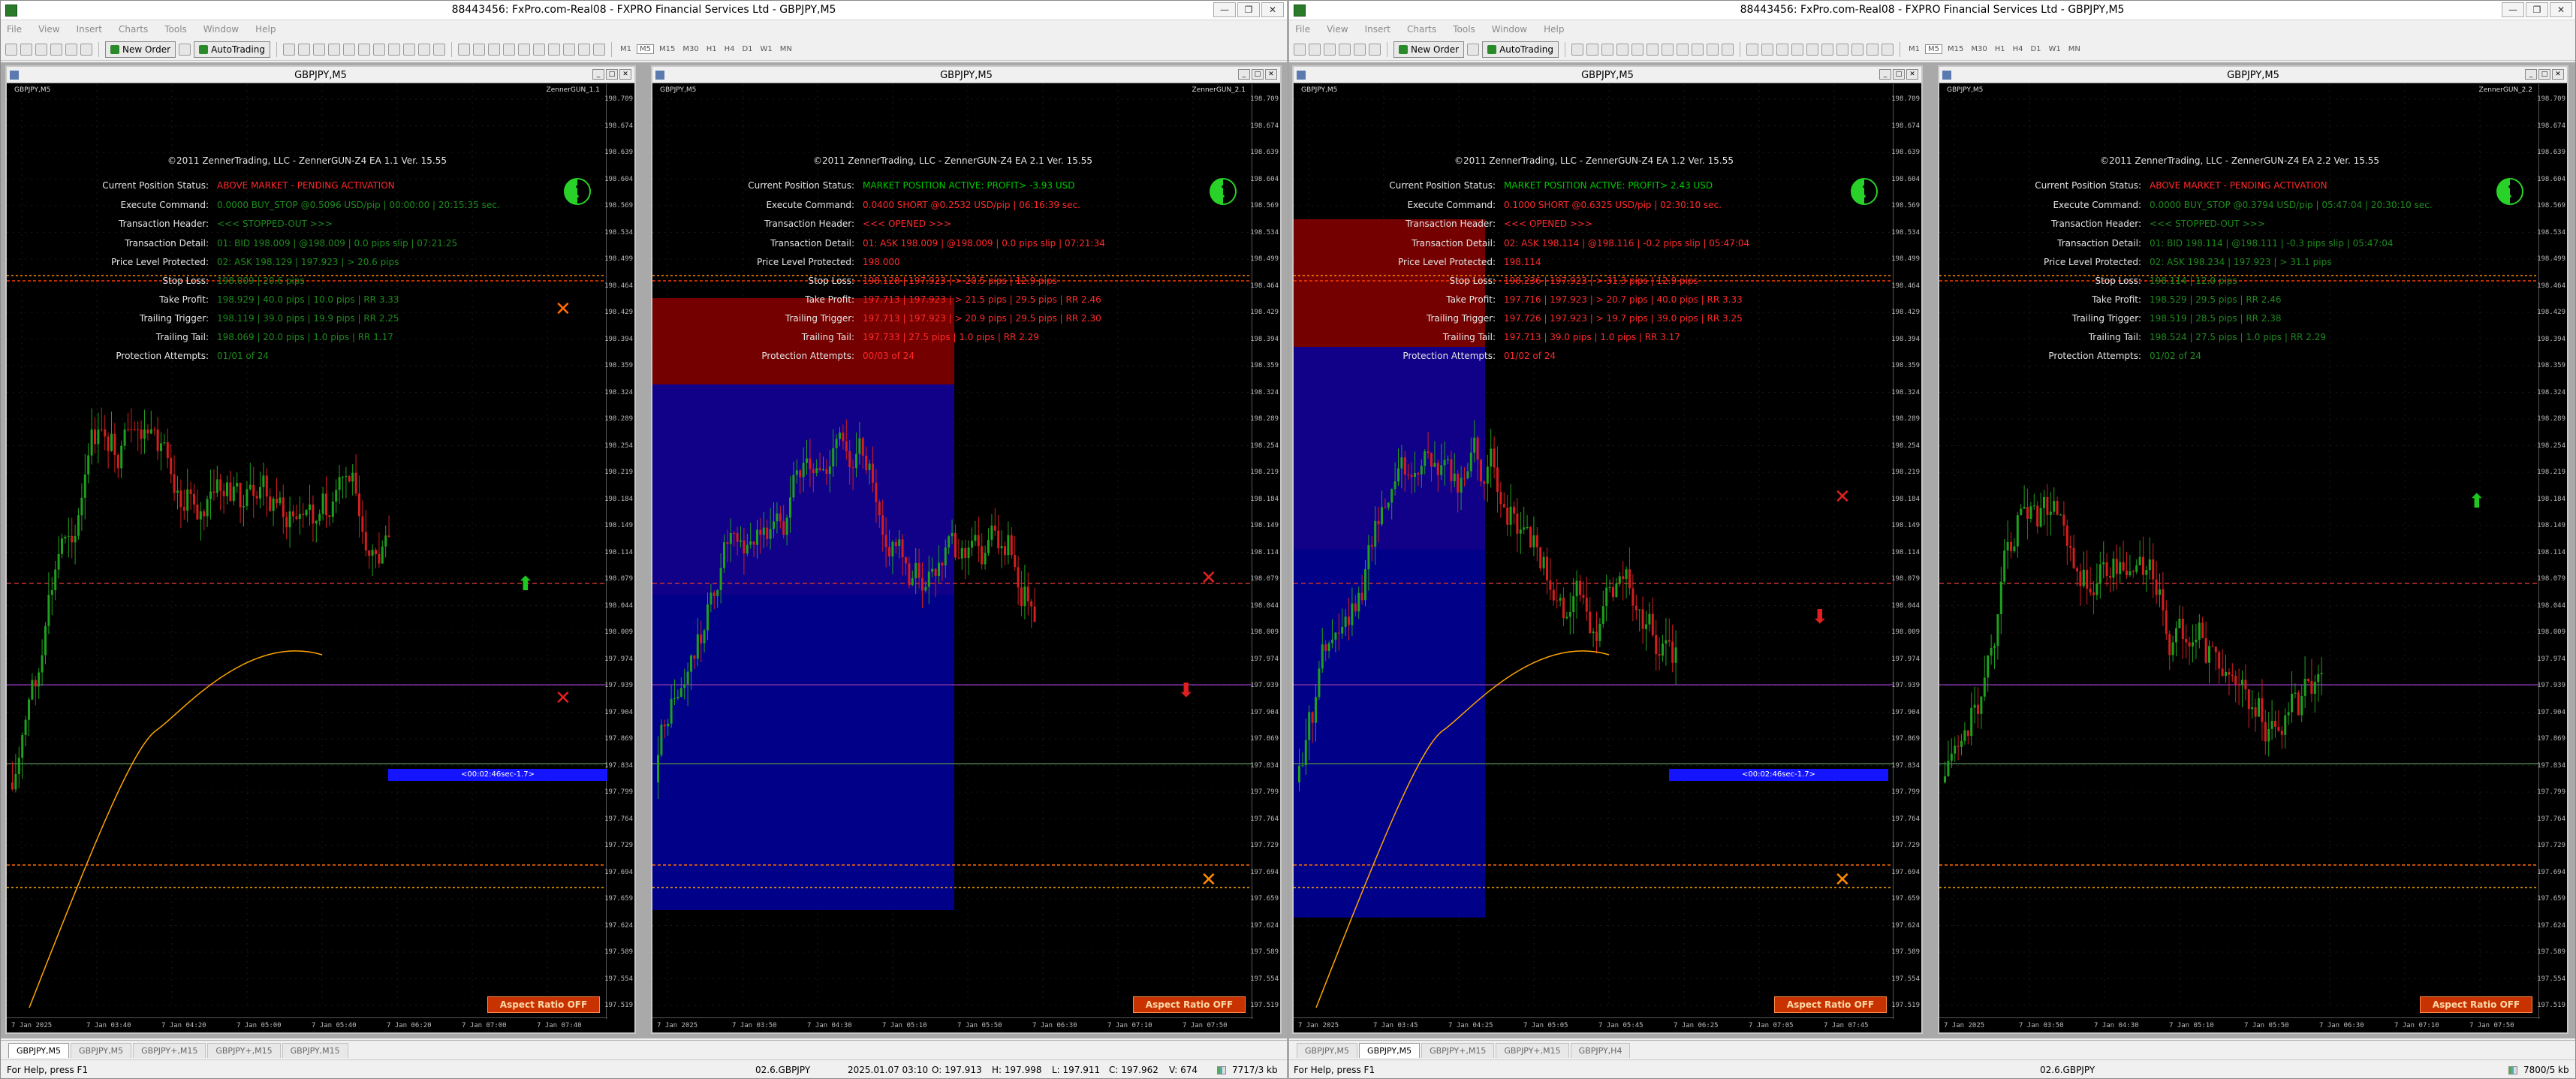 This screenshot has height=1079, width=2576. I want to click on close-button: ✕, so click(1272, 10).